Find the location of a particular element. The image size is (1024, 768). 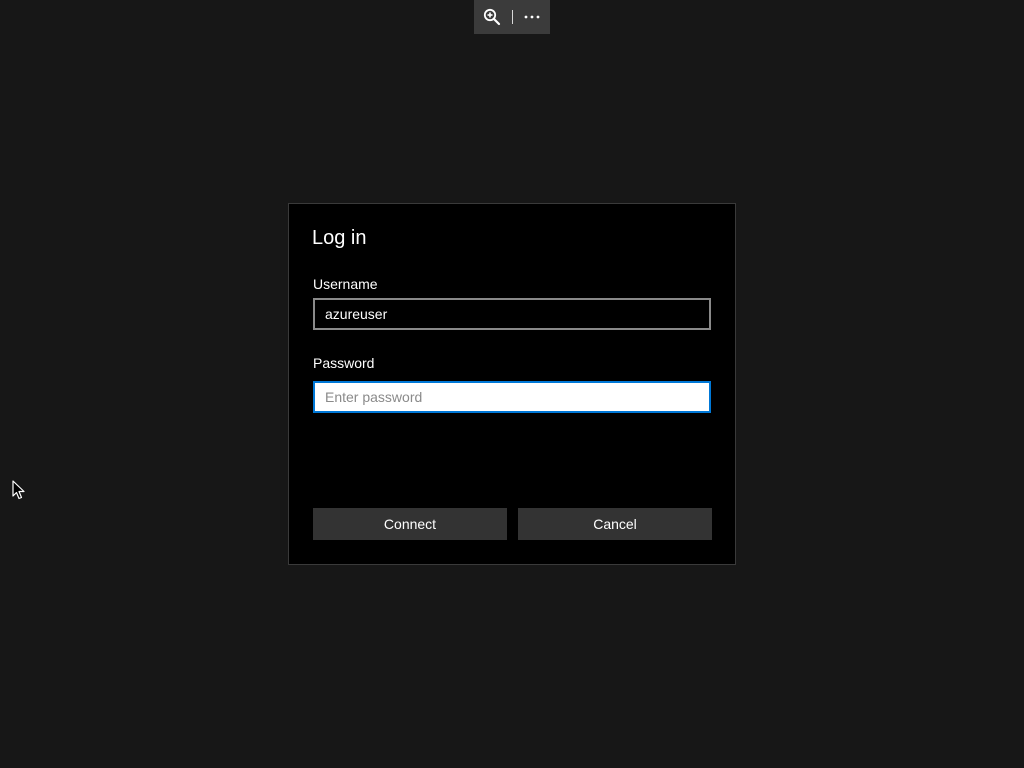

zoom-in-icon is located at coordinates (492, 17).